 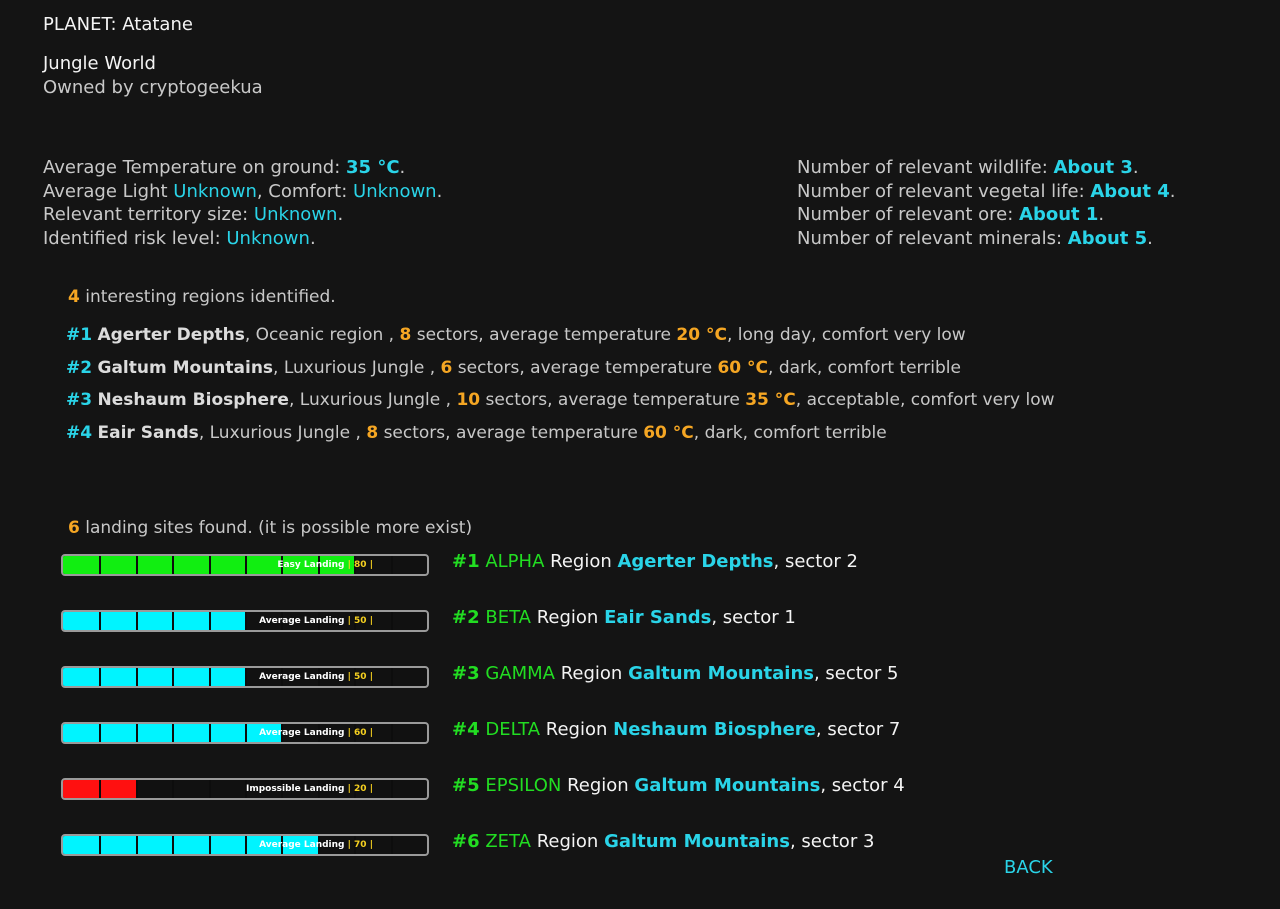 What do you see at coordinates (132, 238) in the screenshot?
I see `risk-label: Identified risk level:` at bounding box center [132, 238].